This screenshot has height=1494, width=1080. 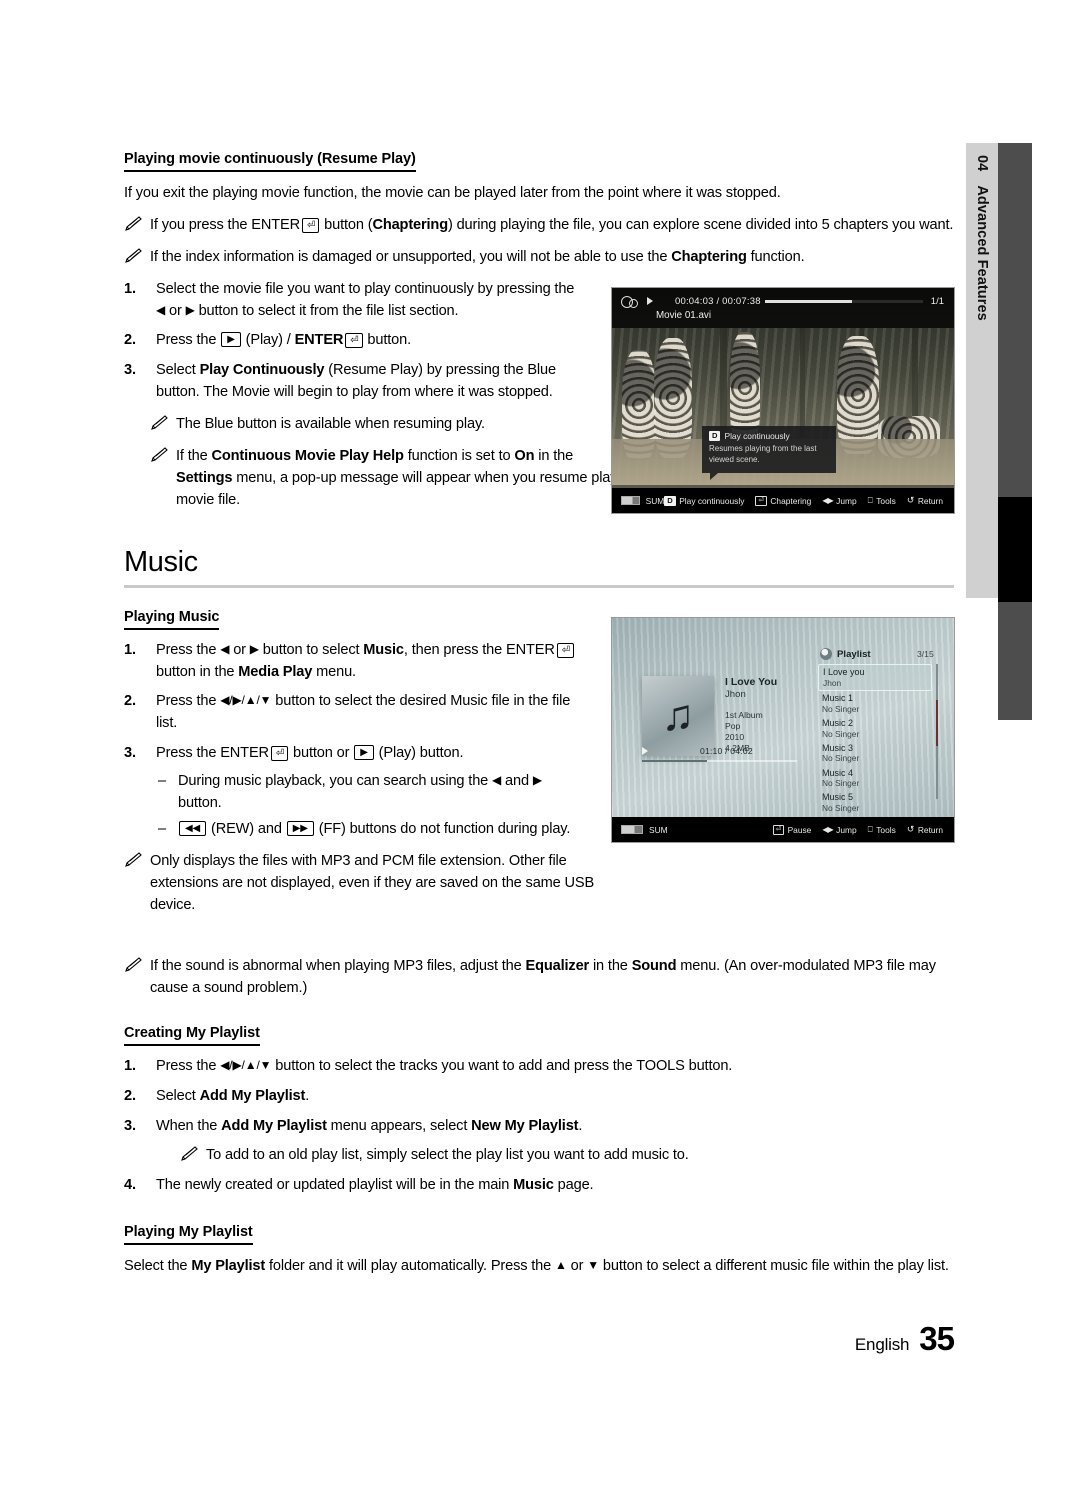 What do you see at coordinates (832, 682) in the screenshot?
I see `playlist-item-artist: Jhon` at bounding box center [832, 682].